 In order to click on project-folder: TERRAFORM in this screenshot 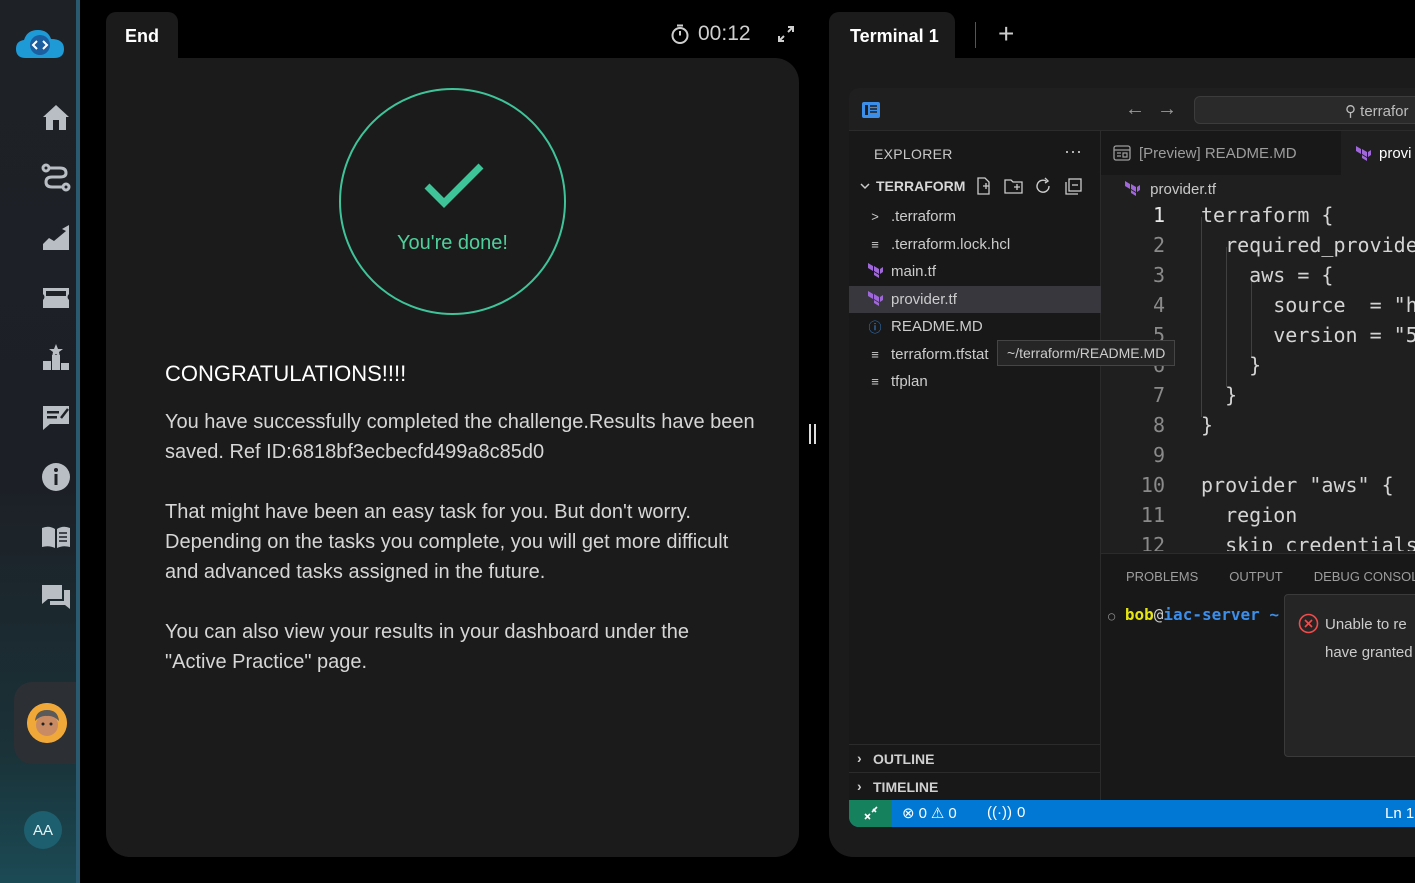, I will do `click(912, 186)`.